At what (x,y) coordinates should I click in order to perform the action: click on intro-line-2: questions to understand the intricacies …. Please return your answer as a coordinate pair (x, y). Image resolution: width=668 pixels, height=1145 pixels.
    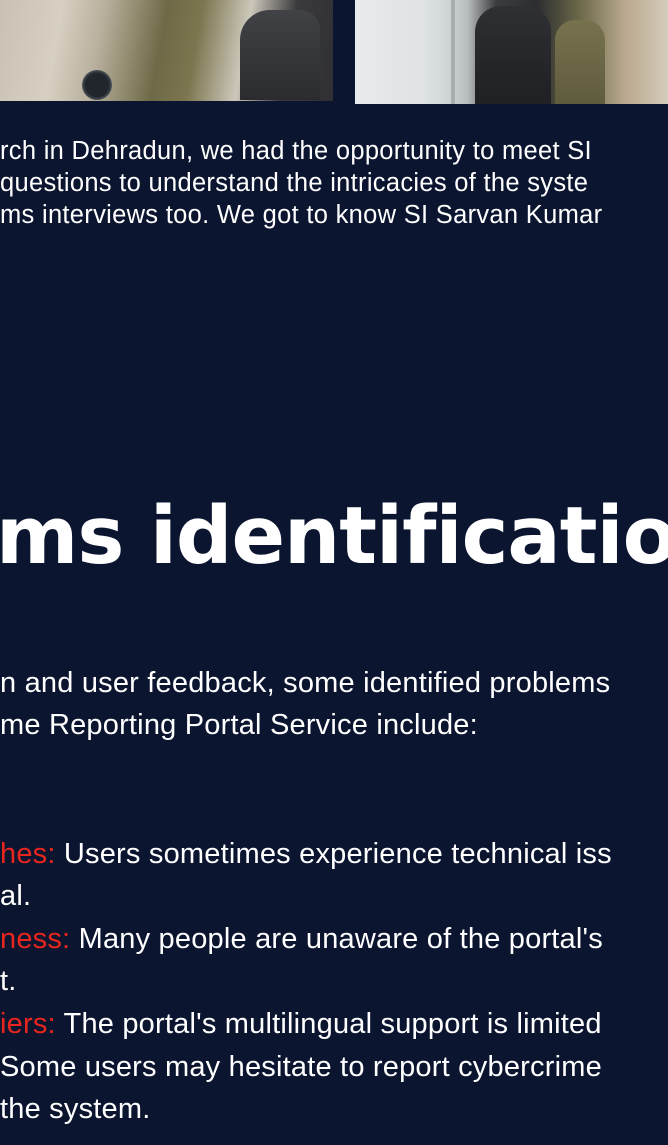
    Looking at the image, I should click on (294, 183).